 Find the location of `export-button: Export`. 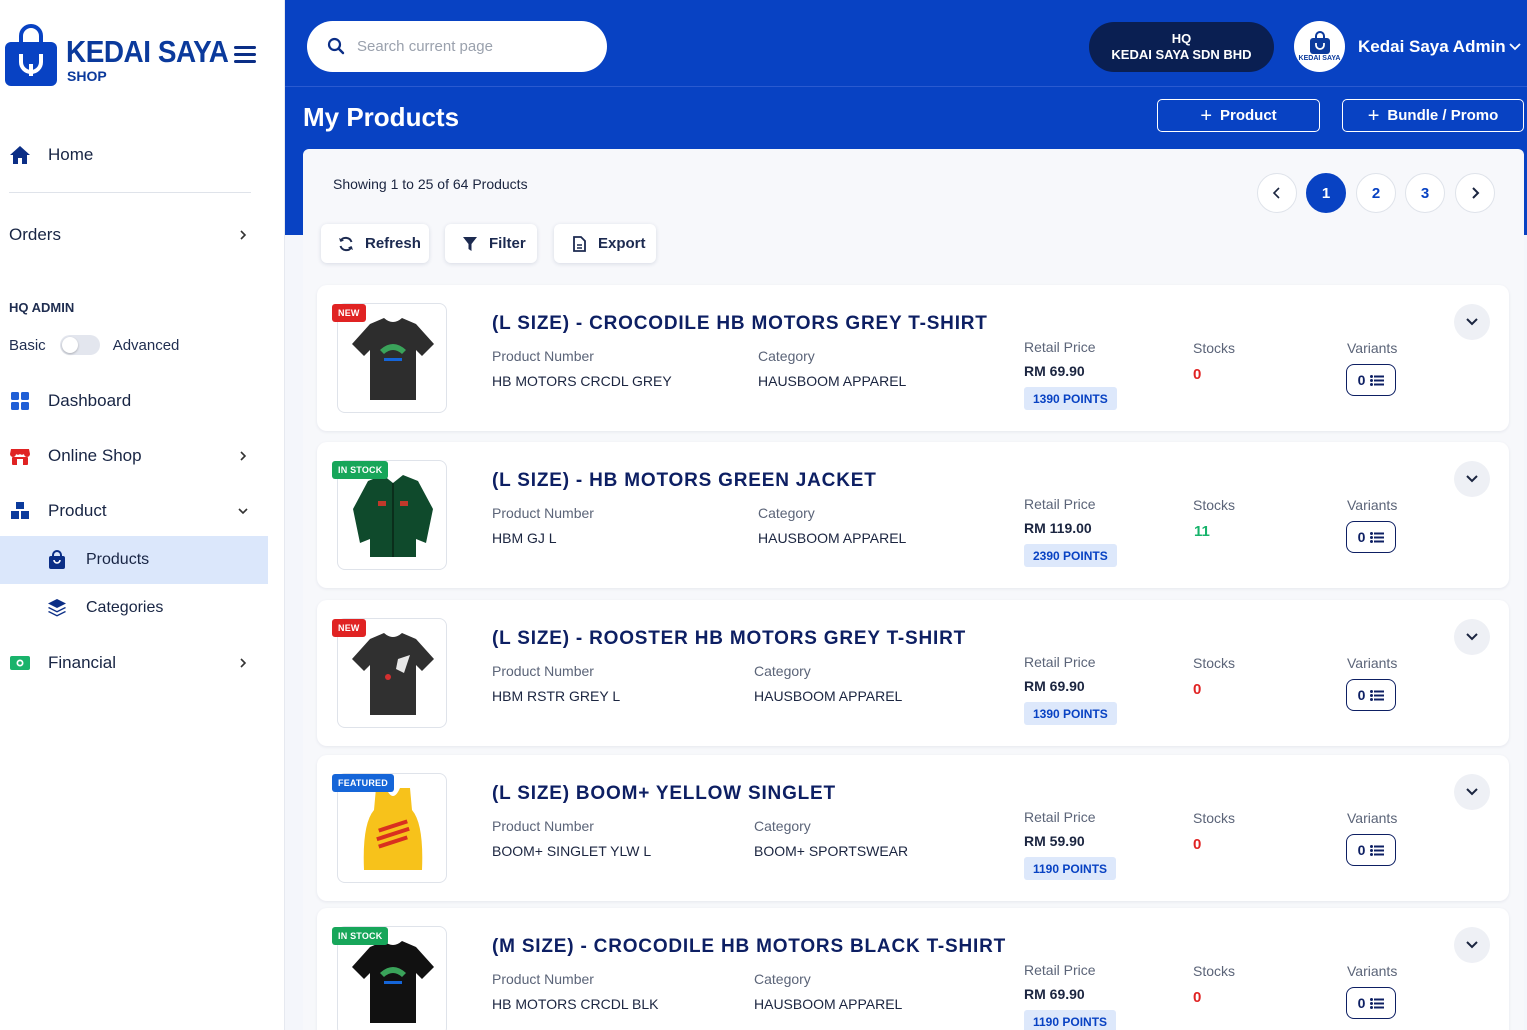

export-button: Export is located at coordinates (605, 243).